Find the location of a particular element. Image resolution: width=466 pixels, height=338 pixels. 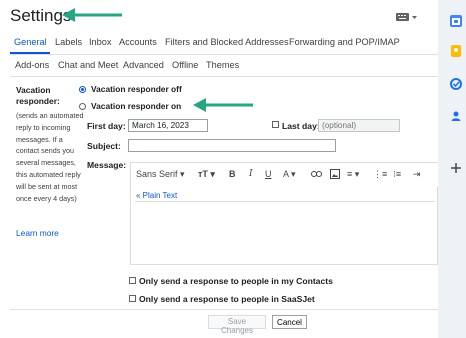

bulleted-list-icon: ⁝≡ is located at coordinates (397, 174).